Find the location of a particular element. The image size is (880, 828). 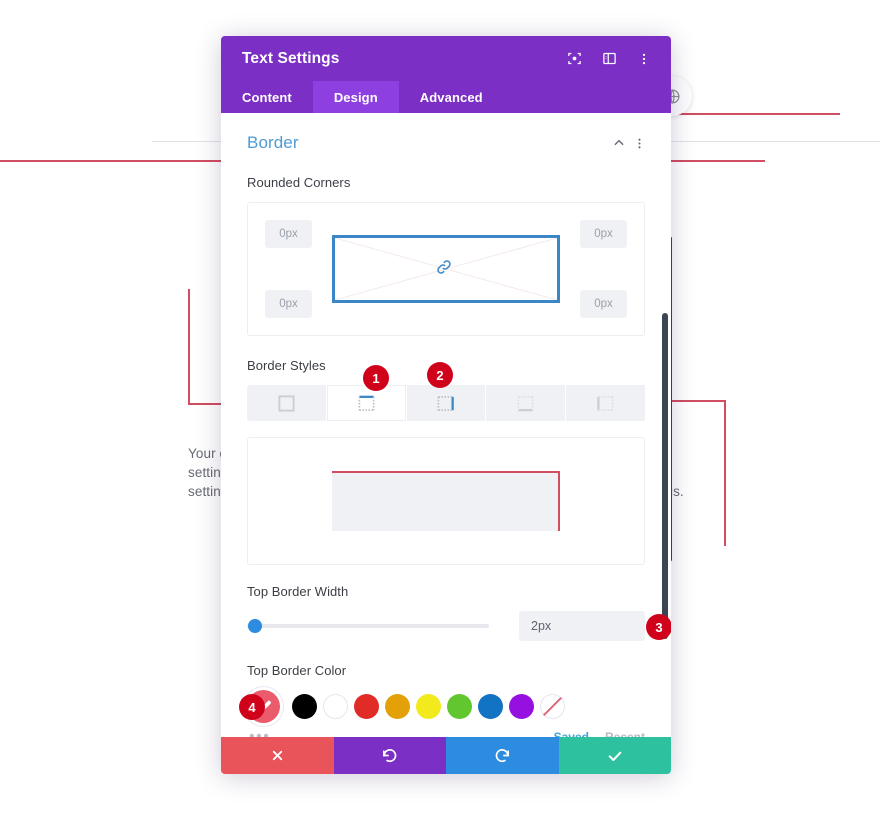

modal-scrollbar is located at coordinates (665, 476).